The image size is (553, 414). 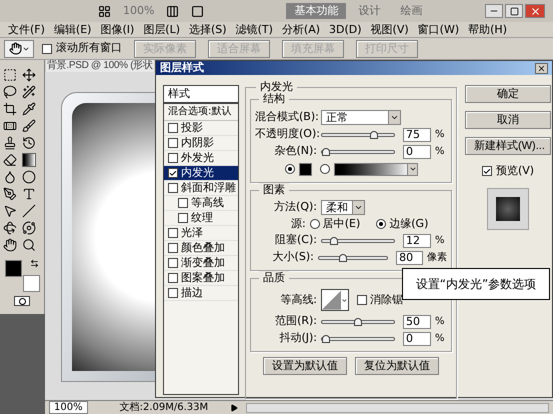 I want to click on menu-item: 视图(V), so click(x=389, y=29).